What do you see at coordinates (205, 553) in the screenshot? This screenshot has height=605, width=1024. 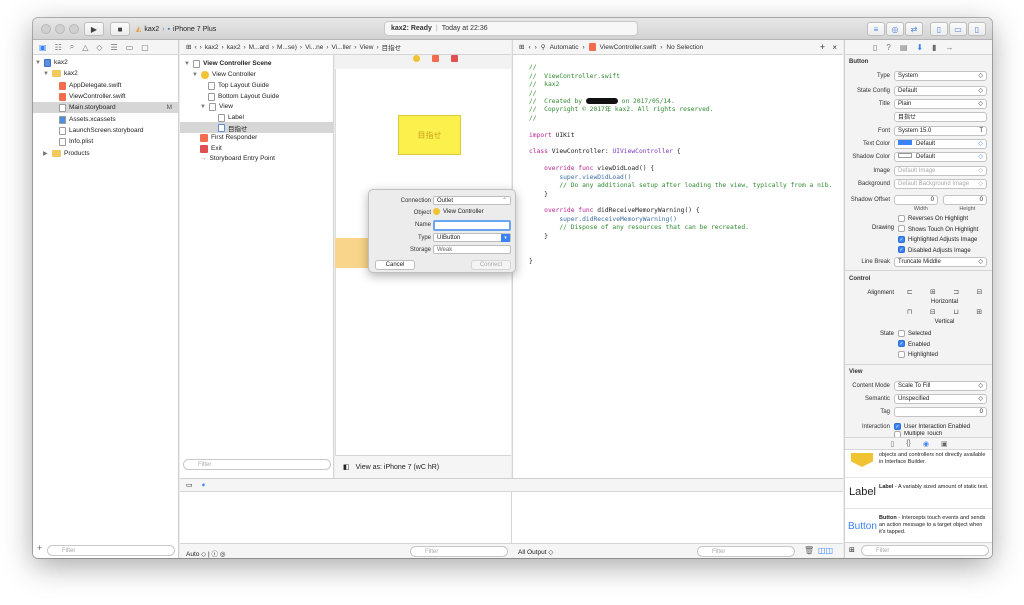 I see `variables-scope: Auto ◇ | ⓘ ◎` at bounding box center [205, 553].